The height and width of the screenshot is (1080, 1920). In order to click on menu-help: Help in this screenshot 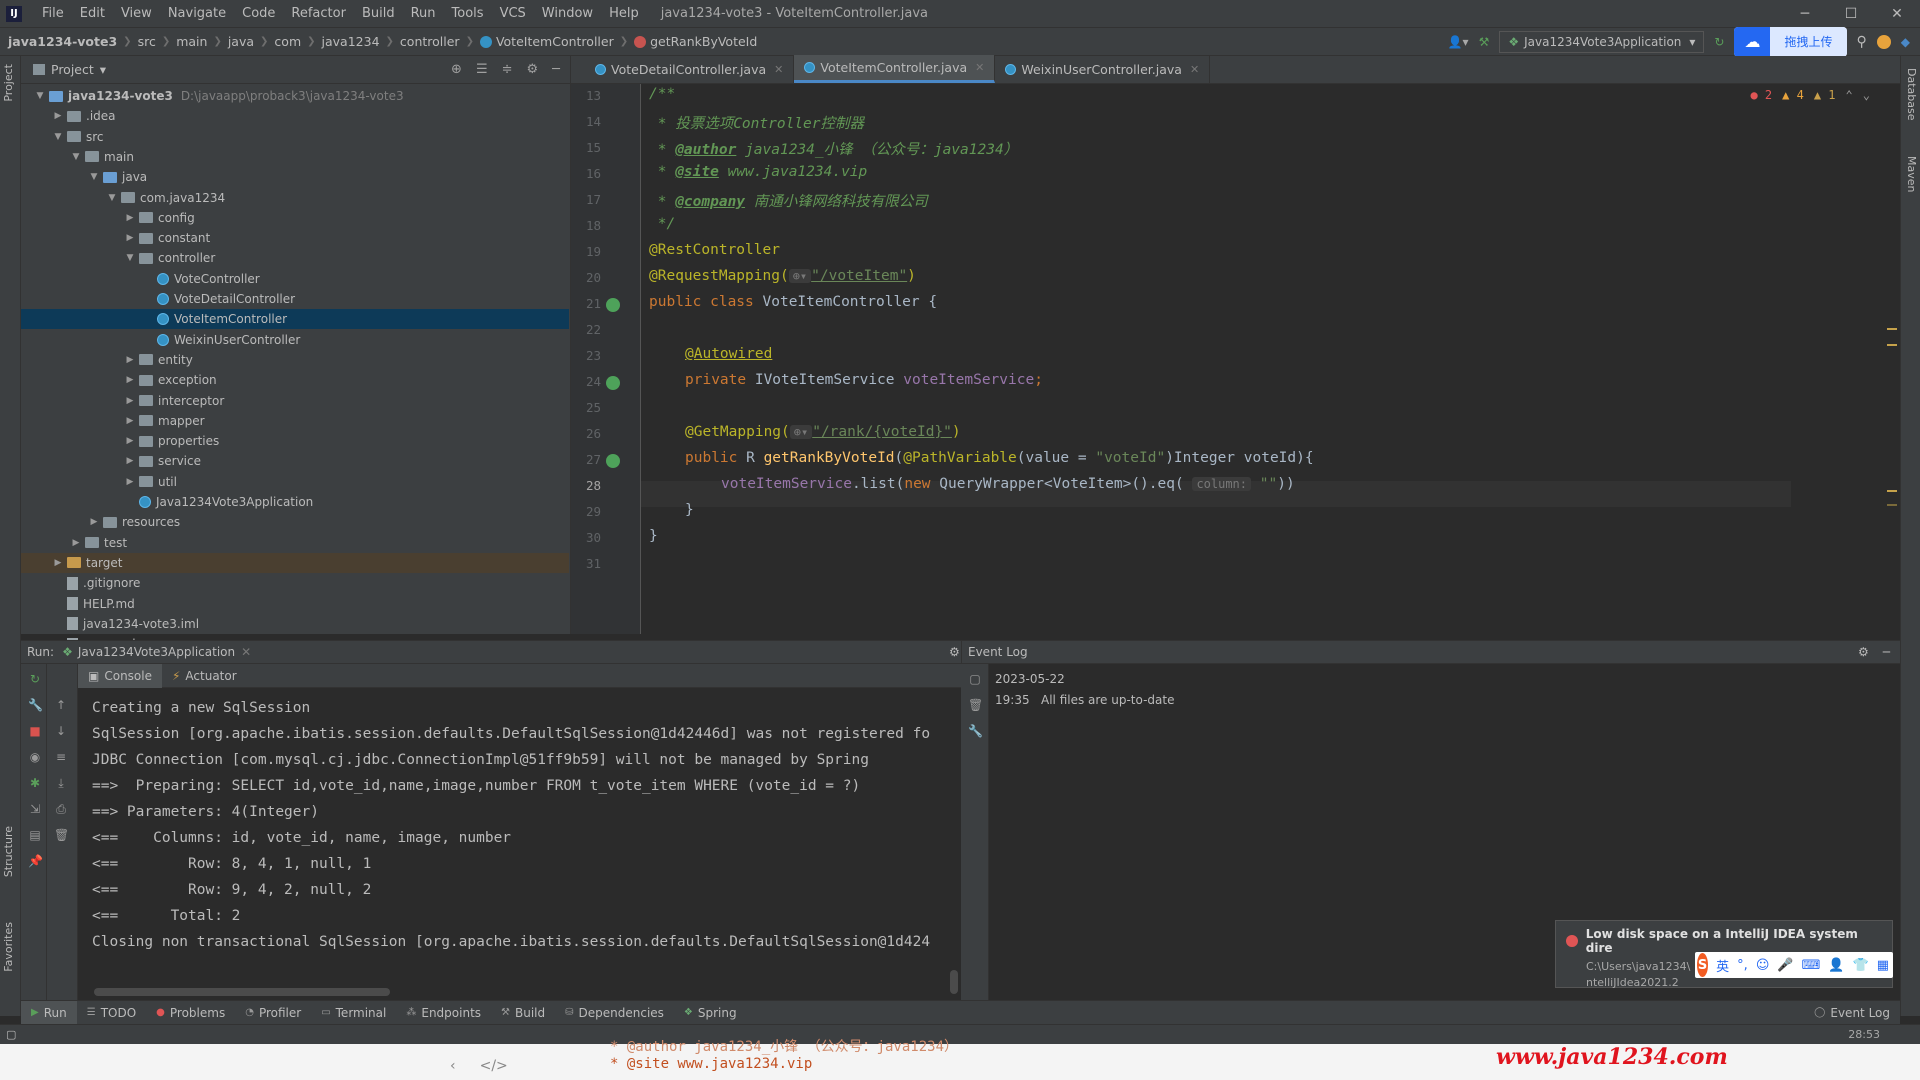, I will do `click(624, 13)`.